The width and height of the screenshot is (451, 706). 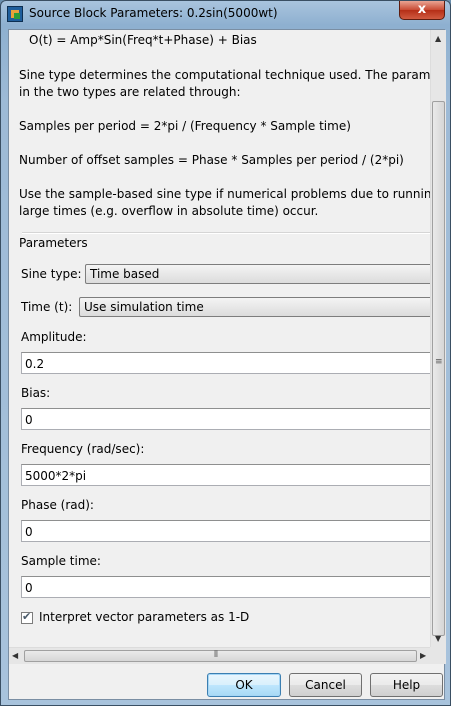 What do you see at coordinates (56, 476) in the screenshot?
I see `frequency-value: 5000*2*pi` at bounding box center [56, 476].